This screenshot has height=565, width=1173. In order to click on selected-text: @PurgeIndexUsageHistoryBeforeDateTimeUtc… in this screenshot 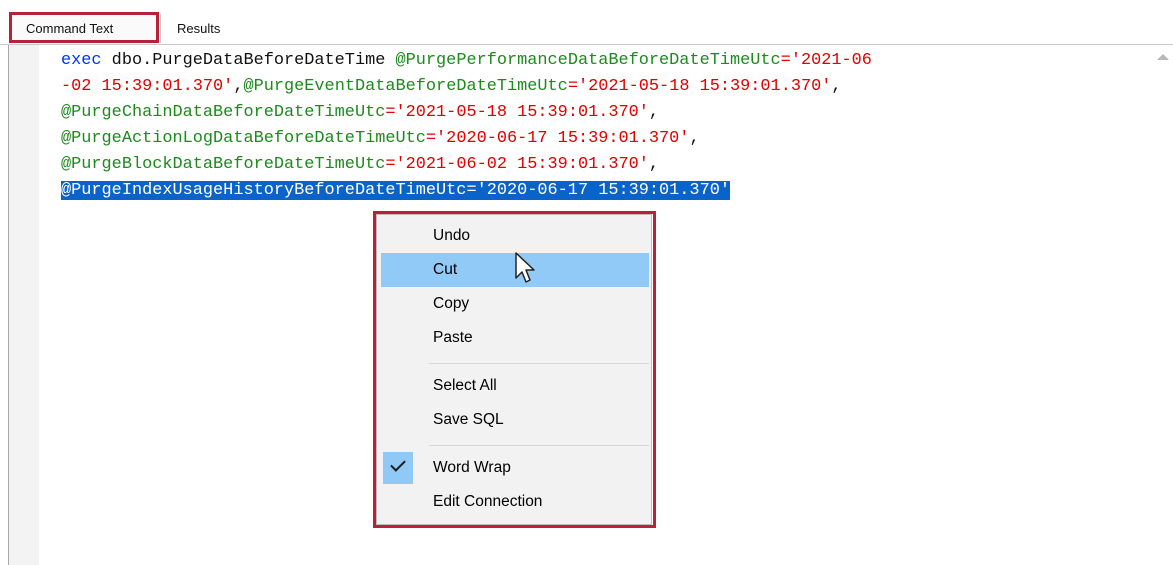, I will do `click(395, 190)`.